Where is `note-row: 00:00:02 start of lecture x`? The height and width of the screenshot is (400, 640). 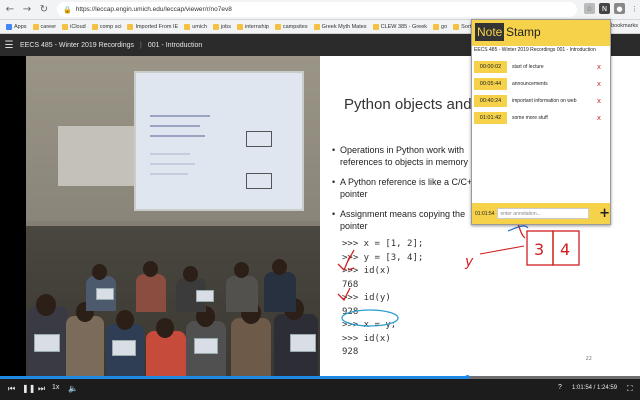 note-row: 00:00:02 start of lecture x is located at coordinates (541, 67).